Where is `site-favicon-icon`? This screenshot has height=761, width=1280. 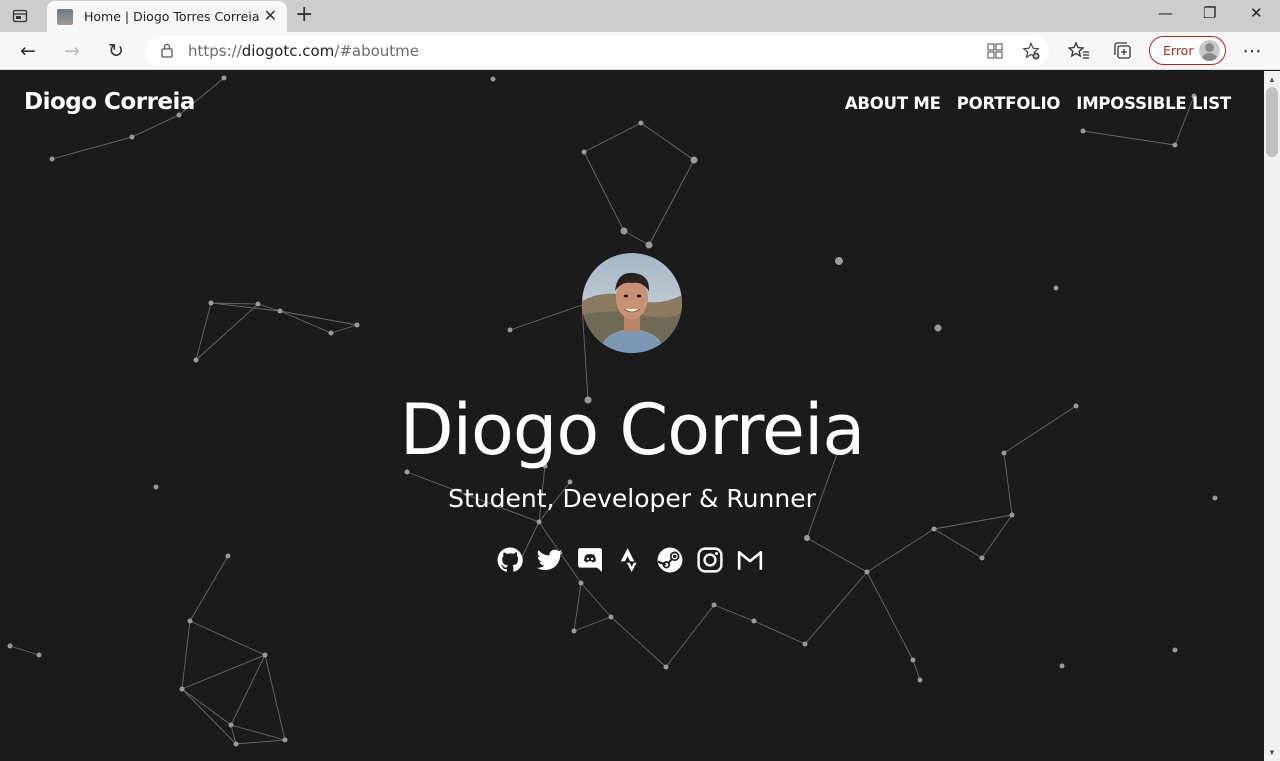 site-favicon-icon is located at coordinates (65, 17).